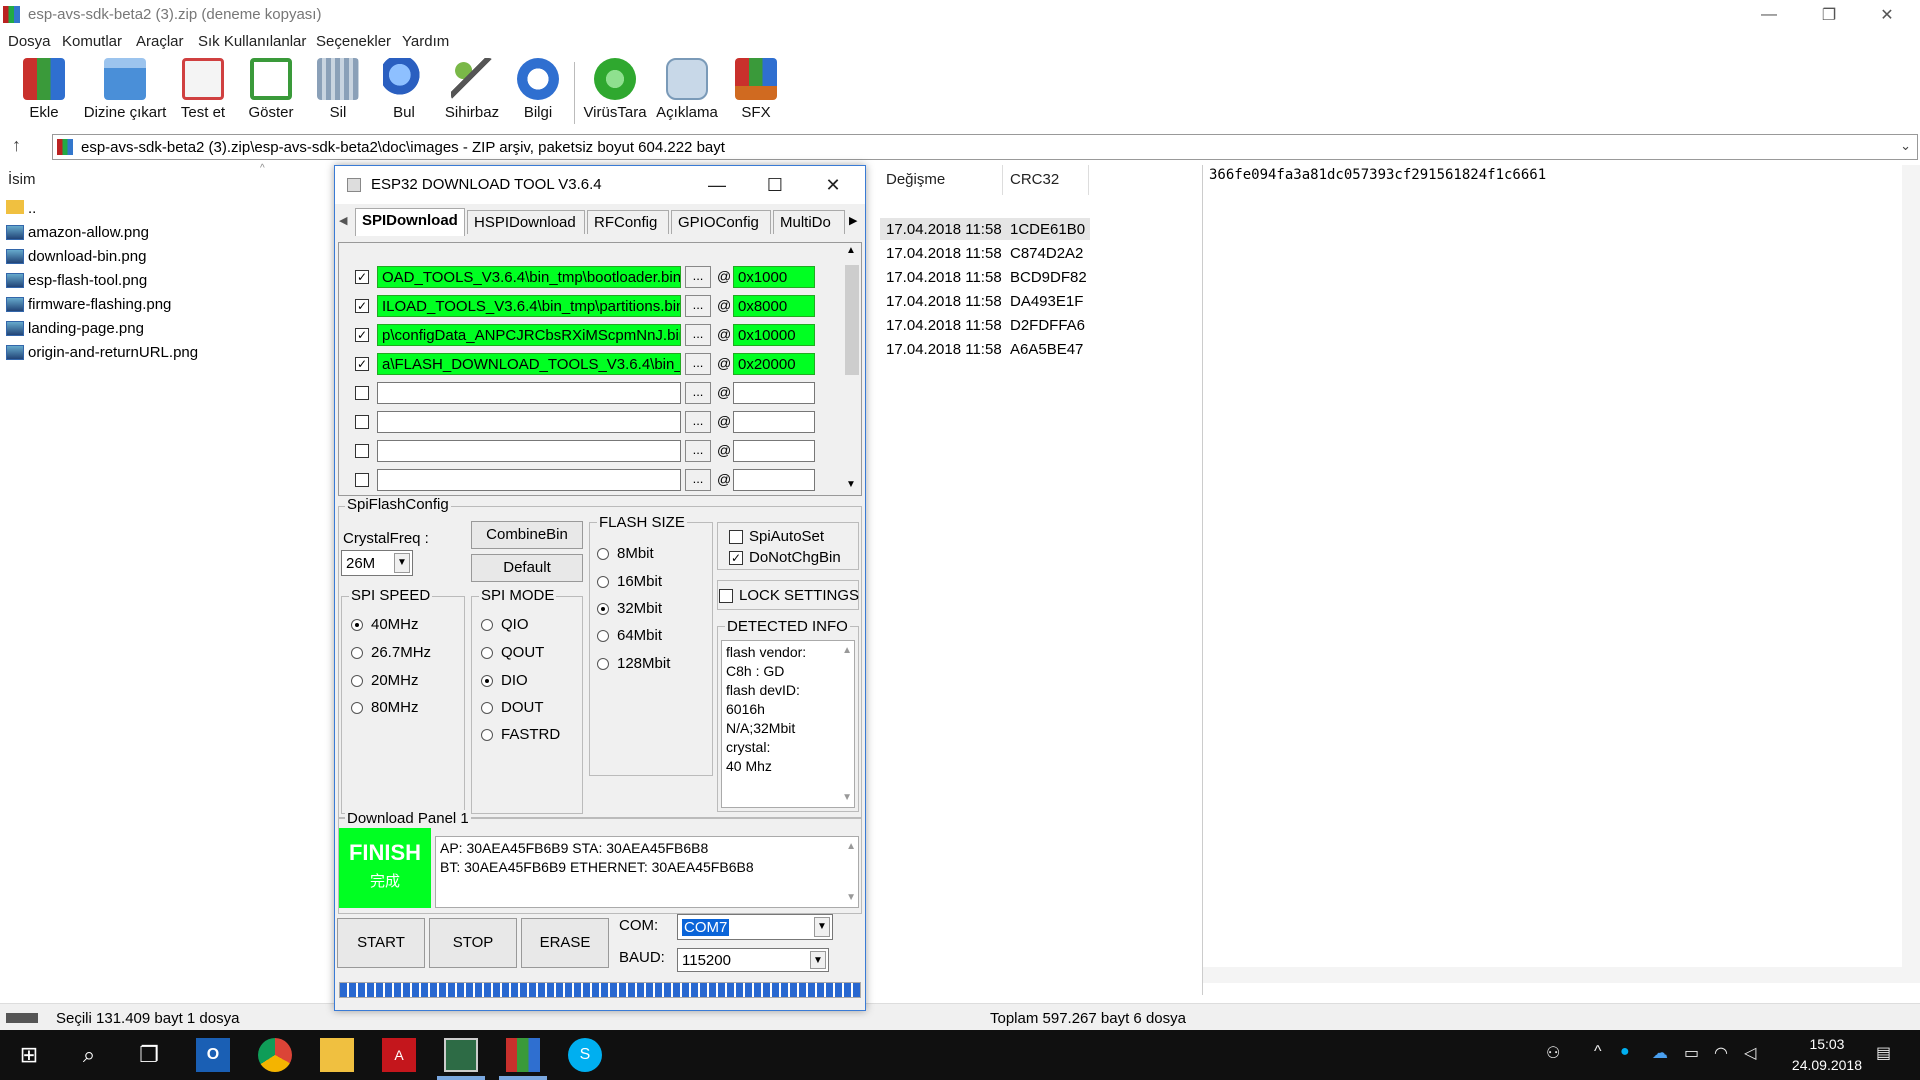  What do you see at coordinates (615, 93) in the screenshot?
I see `virustara-button: VirüsTara` at bounding box center [615, 93].